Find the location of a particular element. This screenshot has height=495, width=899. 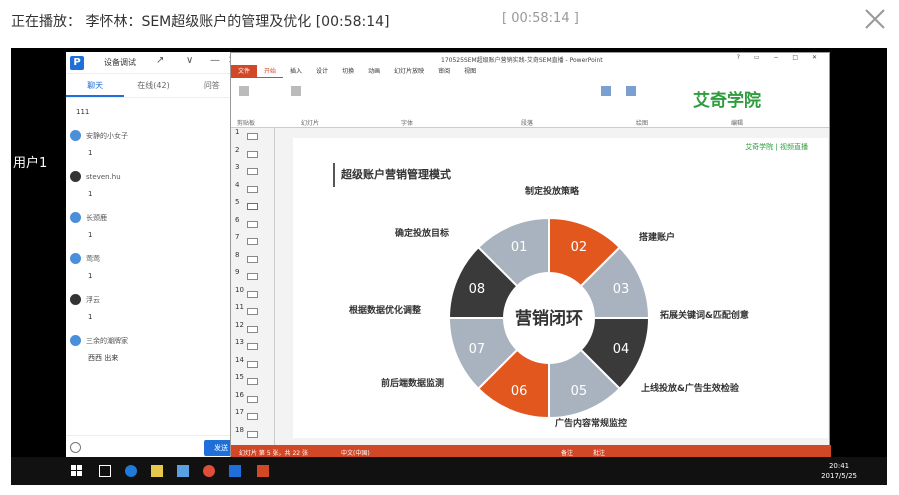

player-title: 正在播放： 李怀林：SEM超级账户的管理及优化 [00:58:14] is located at coordinates (200, 22).